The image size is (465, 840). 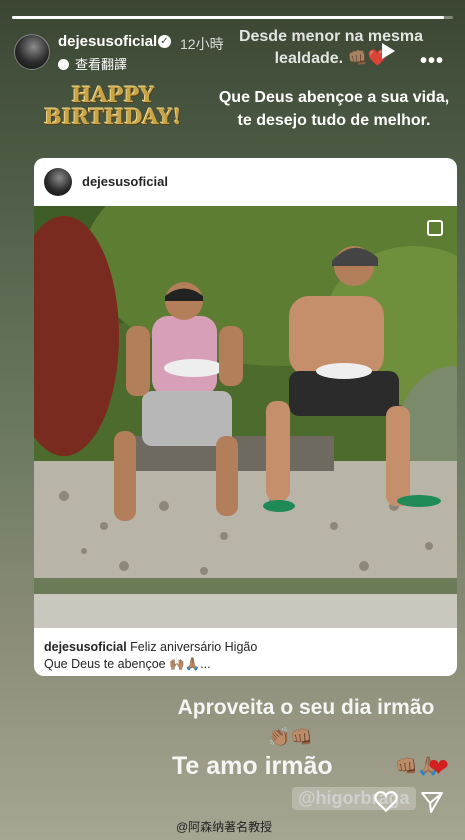 I want to click on caption-line1: Feliz aniversário Higão, so click(x=194, y=647).